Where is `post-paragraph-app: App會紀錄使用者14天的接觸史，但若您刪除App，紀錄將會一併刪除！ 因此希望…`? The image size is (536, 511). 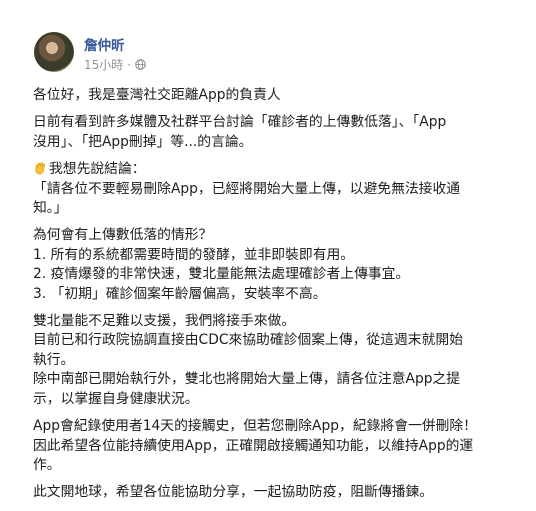
post-paragraph-app: App會紀錄使用者14天的接觸史，但若您刪除App，紀錄將會一併刪除！ 因此希望… is located at coordinates (272, 446).